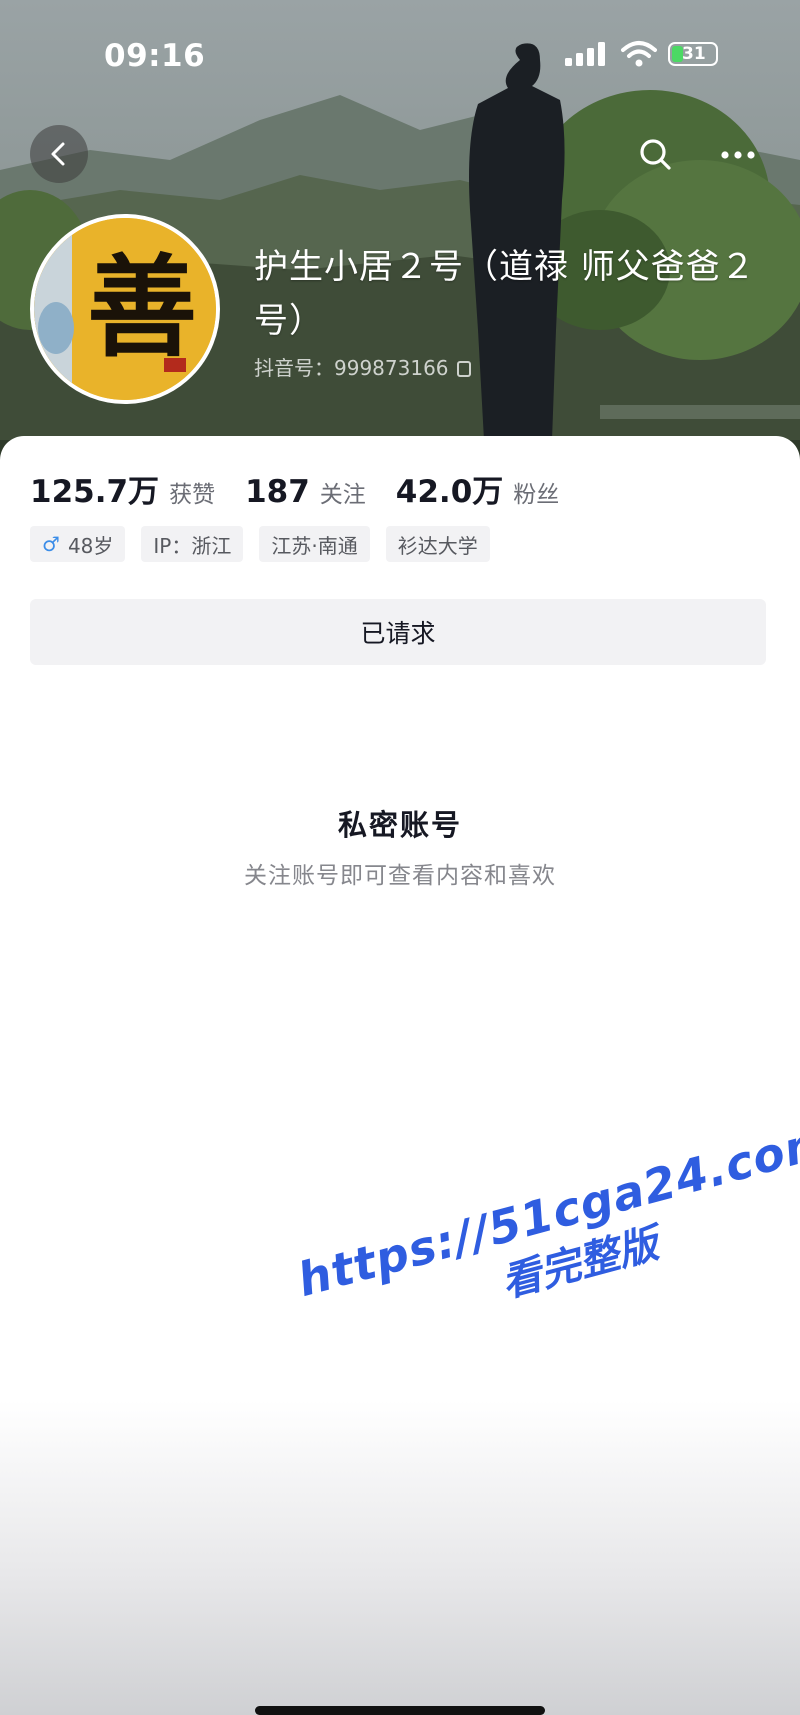  What do you see at coordinates (399, 825) in the screenshot?
I see `private-account-title: 私密账号` at bounding box center [399, 825].